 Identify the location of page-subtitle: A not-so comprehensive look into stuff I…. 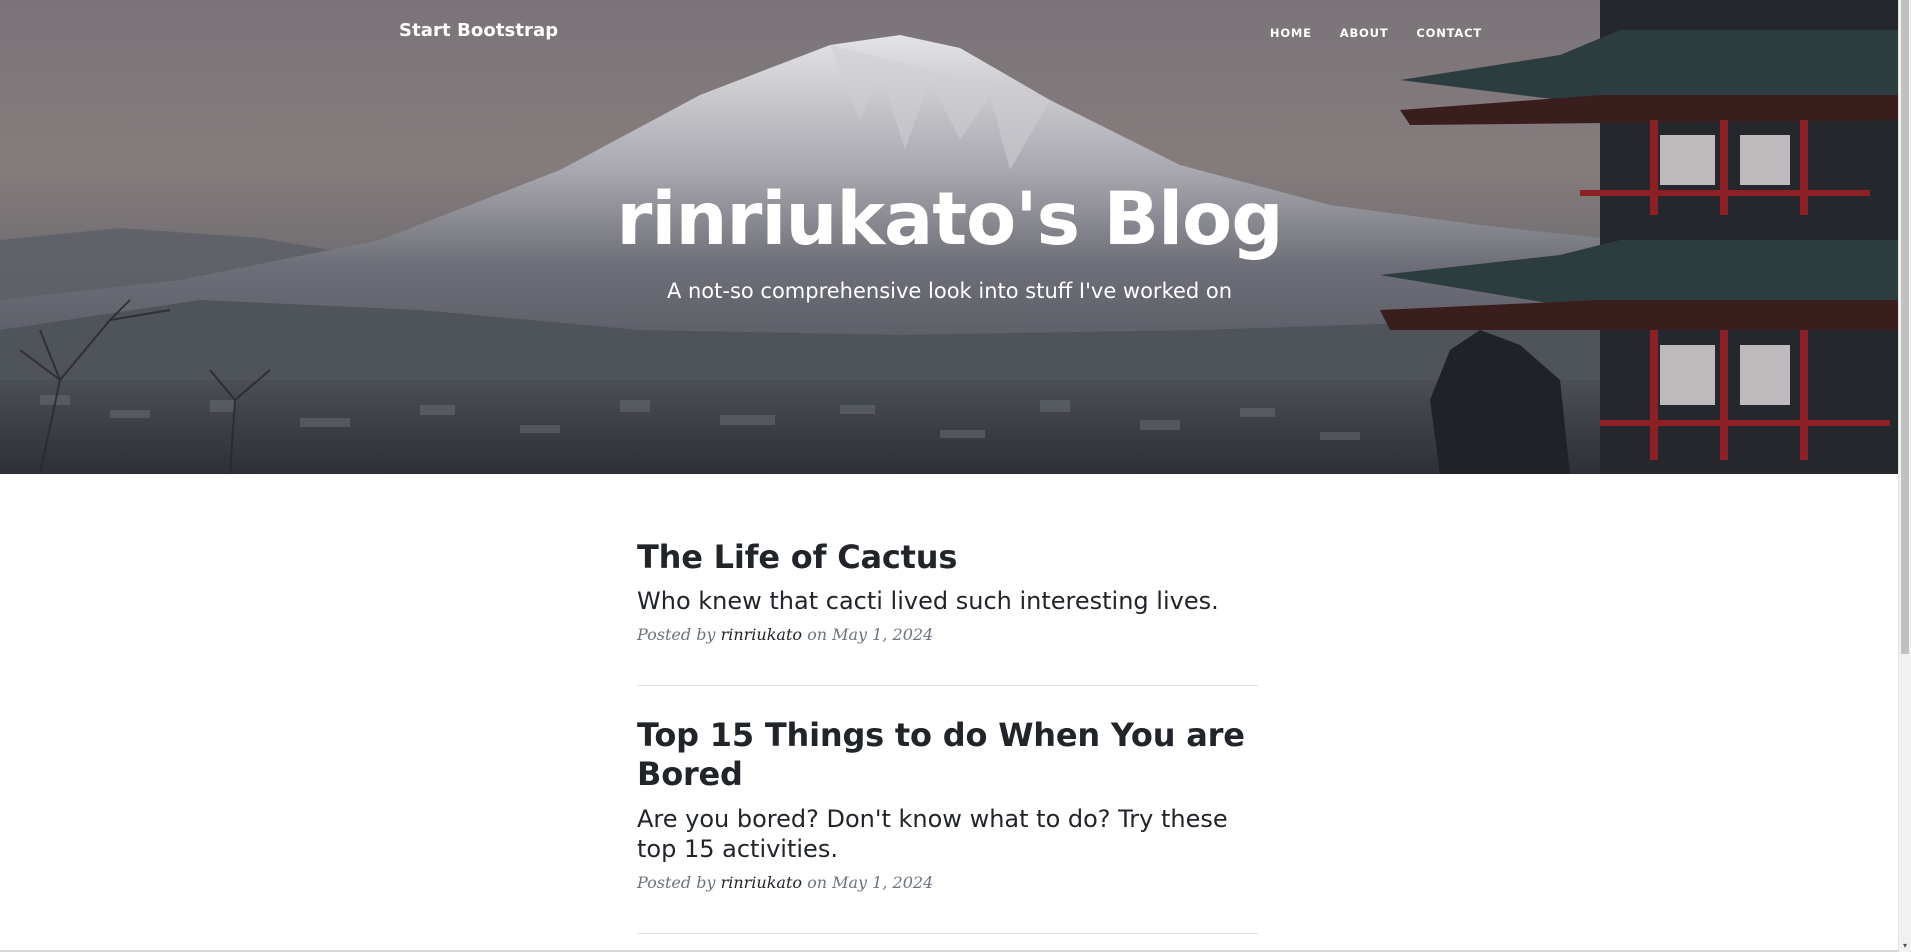
(949, 291).